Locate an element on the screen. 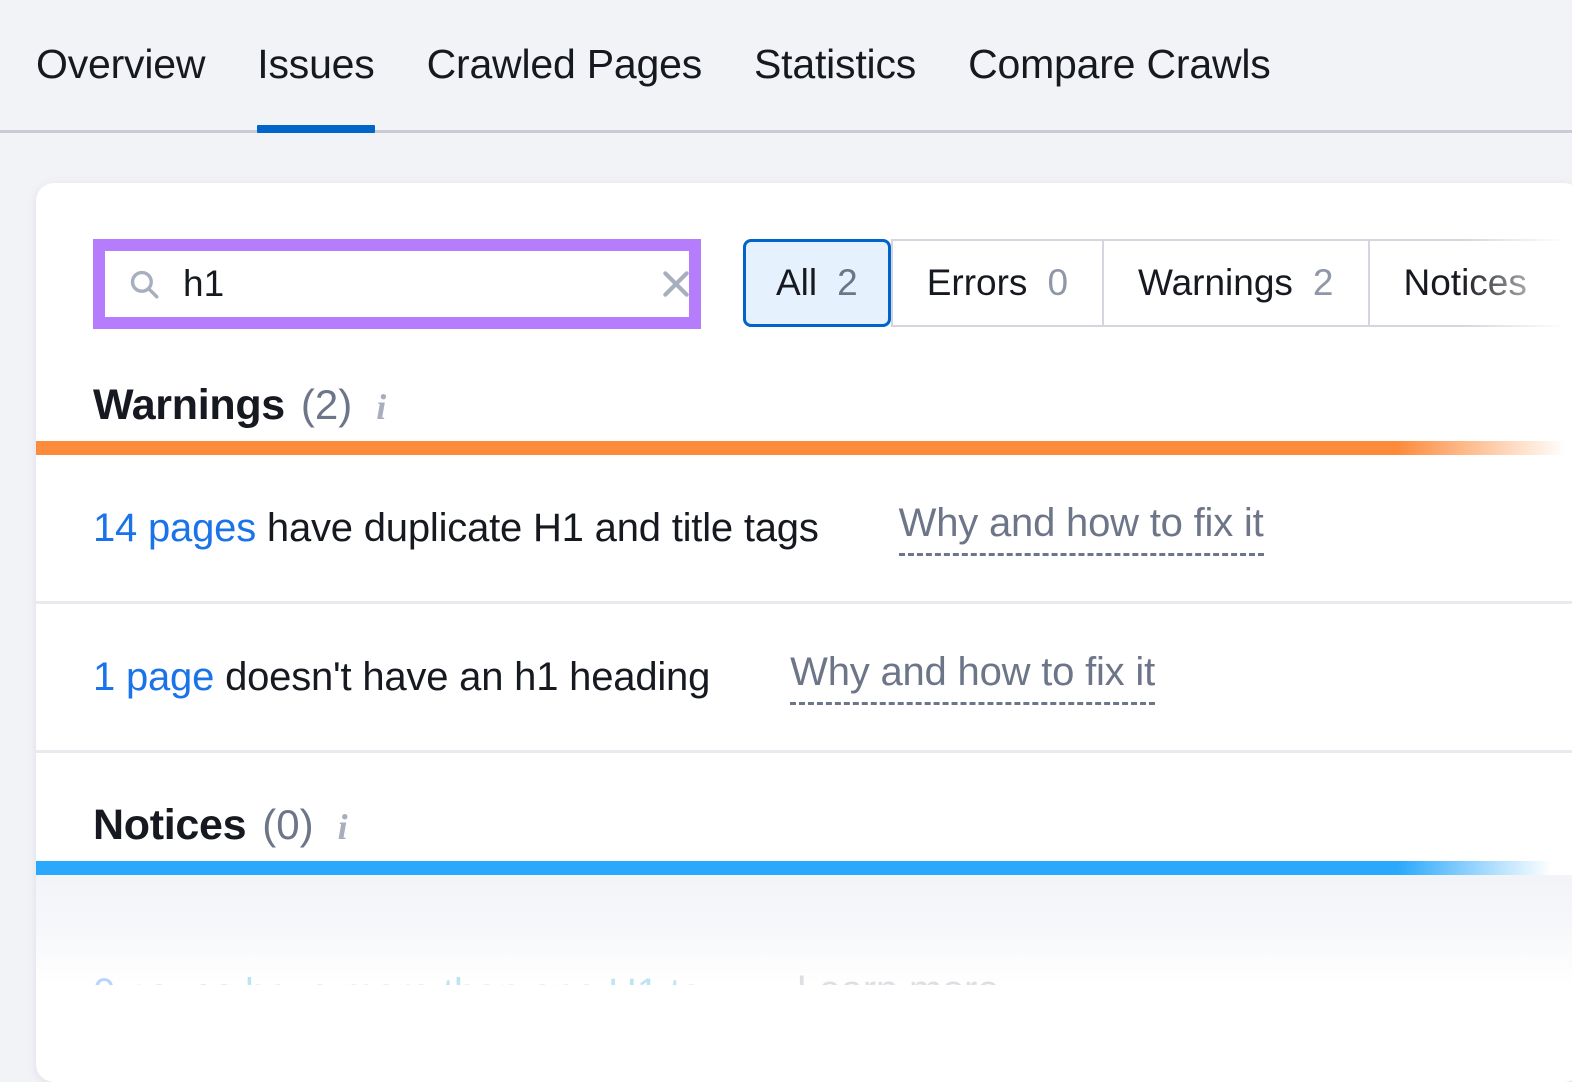 The width and height of the screenshot is (1572, 1082). issue-description: 1 page doesn't have an h1 heading is located at coordinates (401, 677).